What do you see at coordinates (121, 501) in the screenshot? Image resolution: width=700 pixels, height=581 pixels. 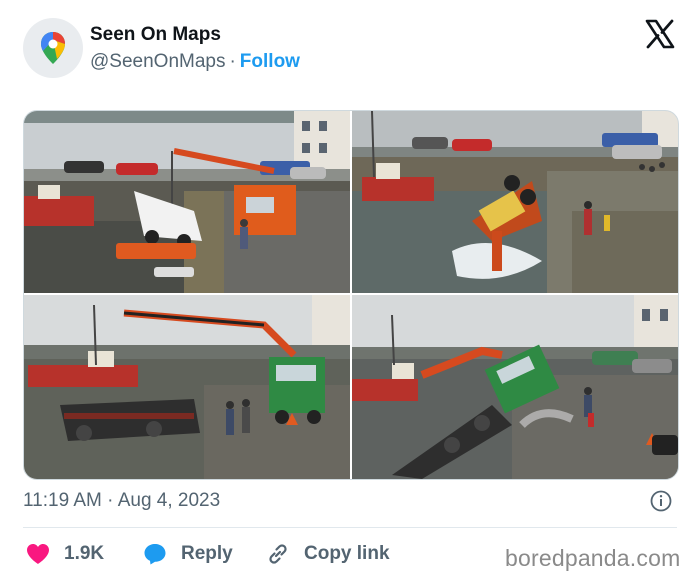 I see `post-timestamp: 11:19 AM · Aug 4, 2023` at bounding box center [121, 501].